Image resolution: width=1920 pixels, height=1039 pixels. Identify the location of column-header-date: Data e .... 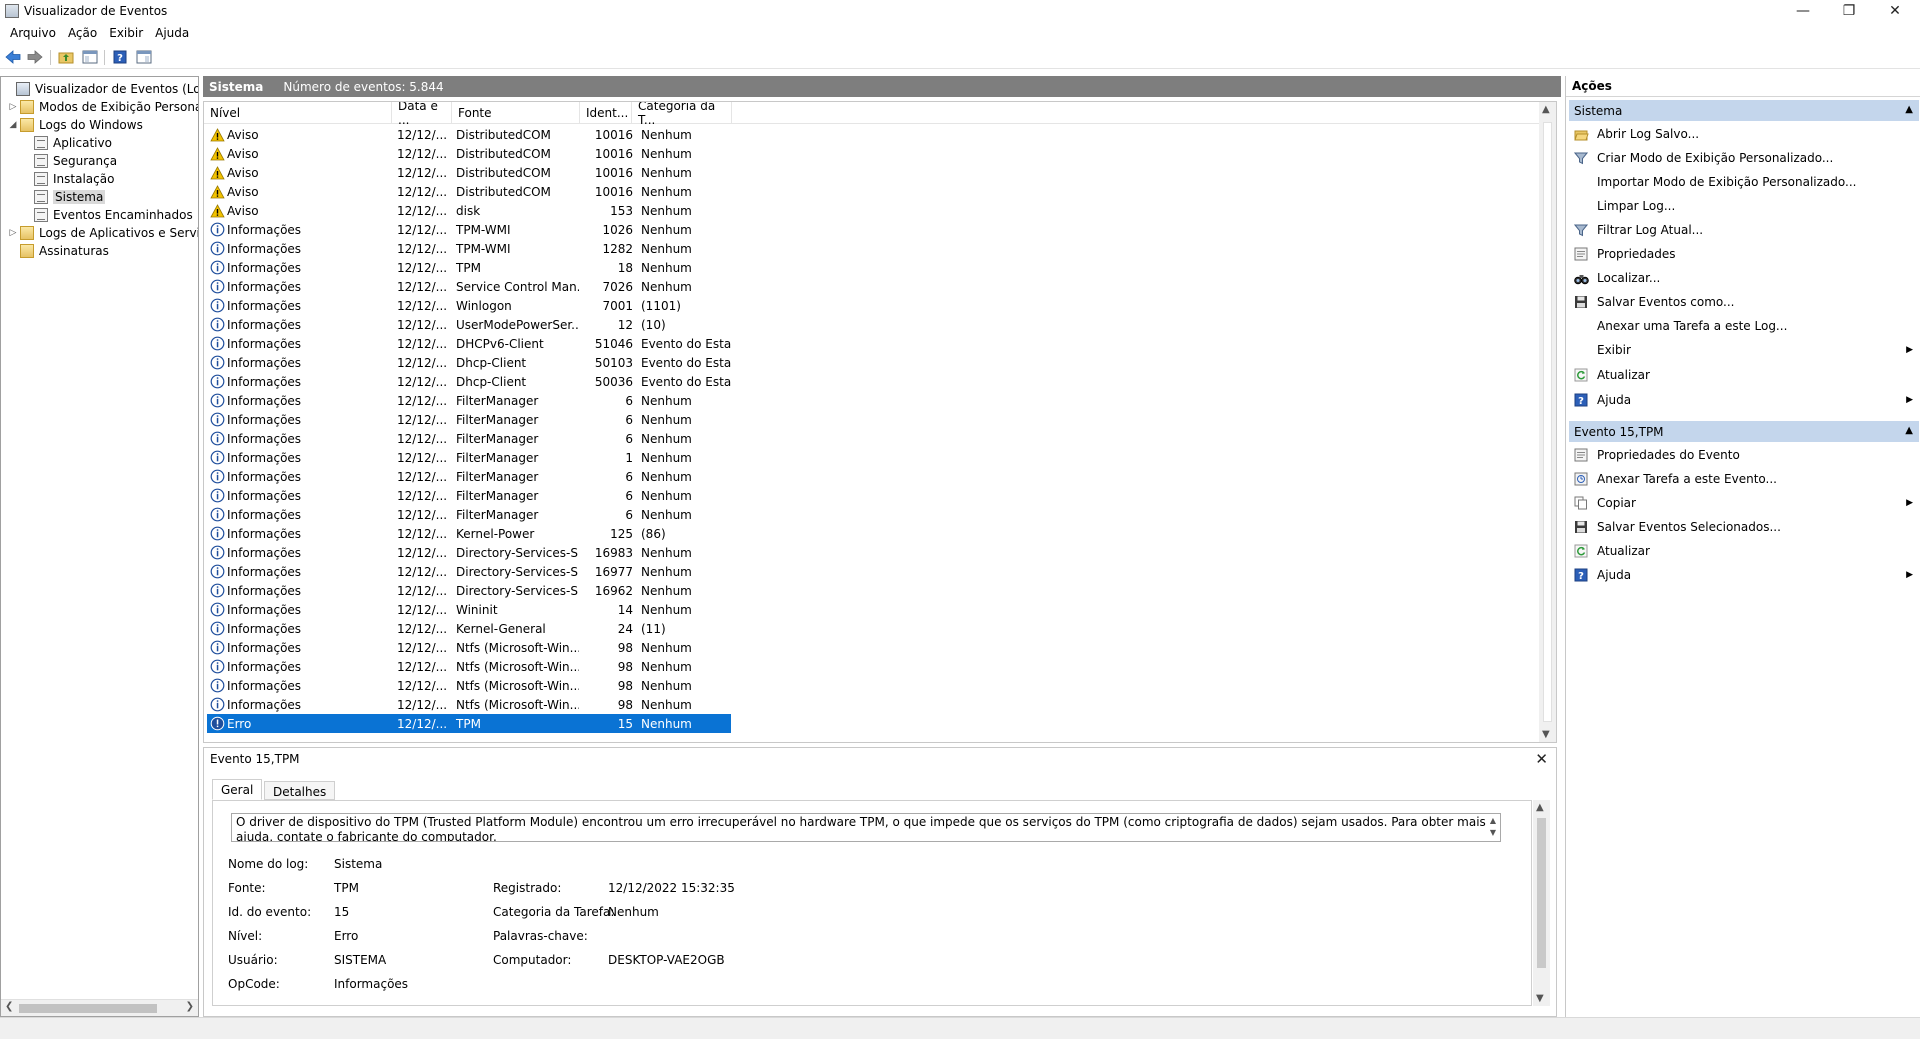
(422, 114).